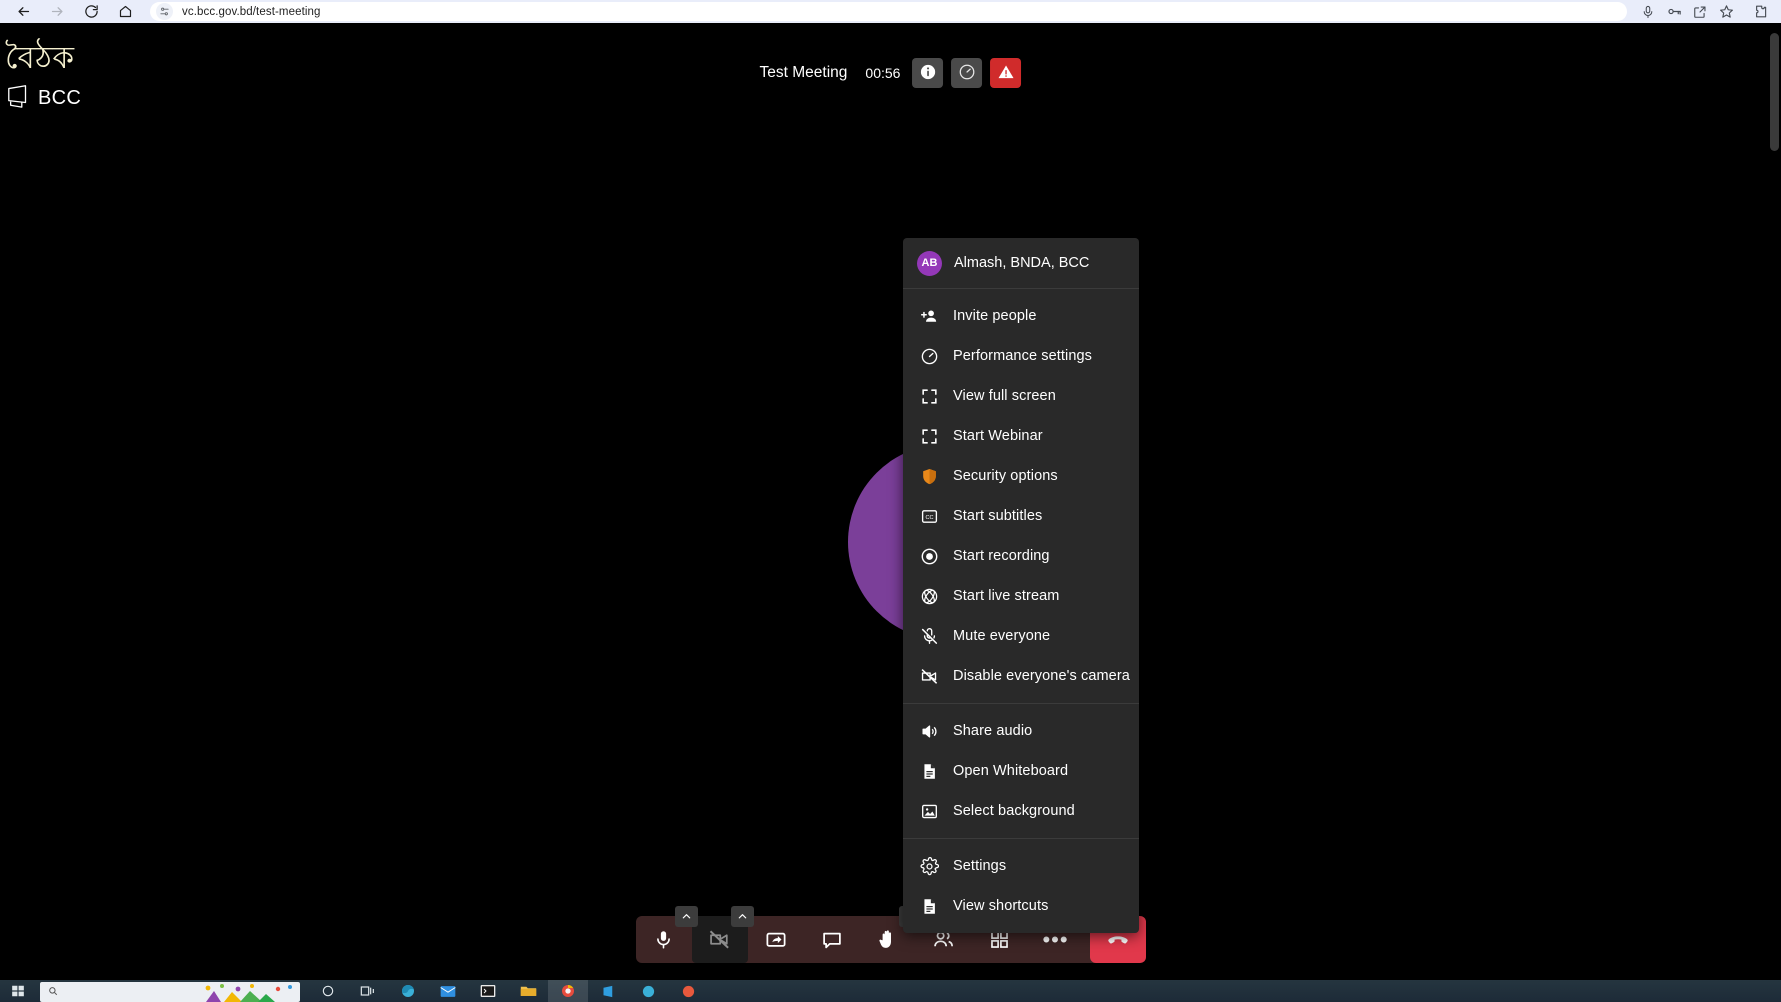  Describe the element at coordinates (1674, 12) in the screenshot. I see `password-key-icon` at that location.